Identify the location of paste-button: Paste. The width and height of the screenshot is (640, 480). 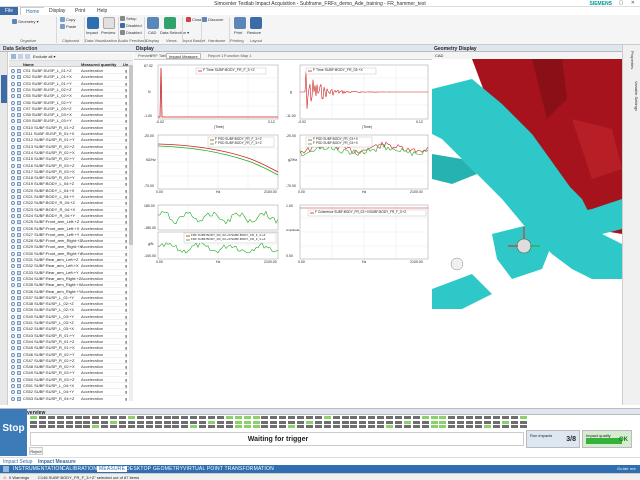
(68, 27).